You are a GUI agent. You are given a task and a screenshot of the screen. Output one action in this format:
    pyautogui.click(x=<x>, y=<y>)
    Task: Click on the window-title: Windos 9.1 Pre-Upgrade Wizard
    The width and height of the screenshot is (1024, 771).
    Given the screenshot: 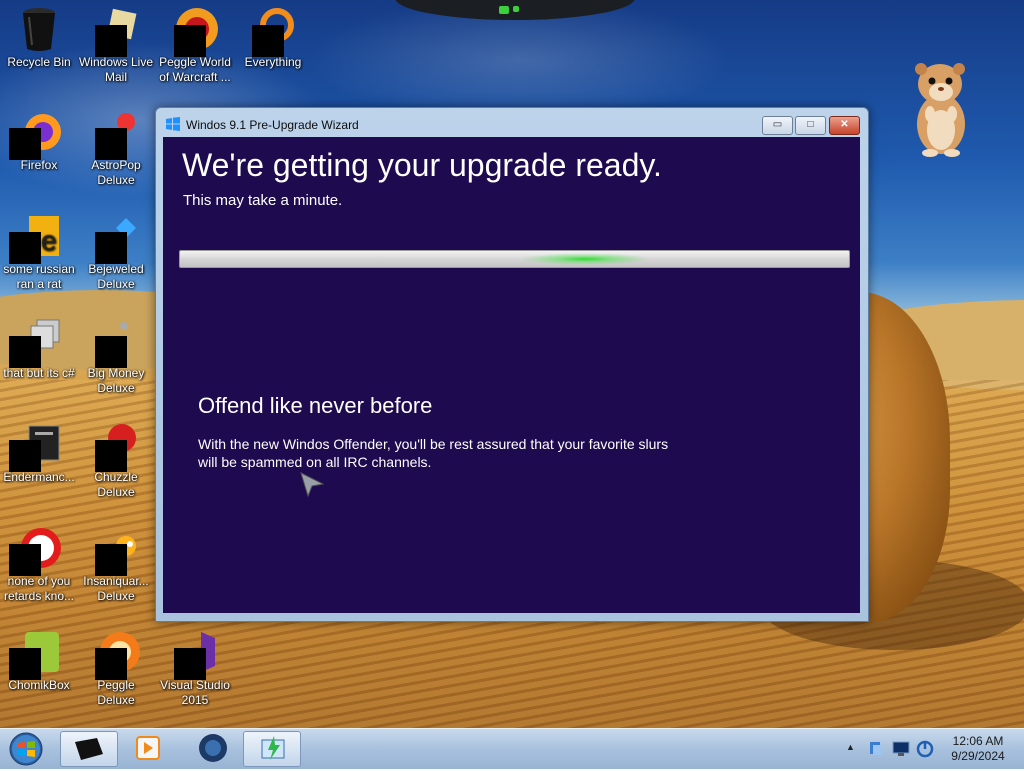 What is the action you would take?
    pyautogui.click(x=272, y=125)
    